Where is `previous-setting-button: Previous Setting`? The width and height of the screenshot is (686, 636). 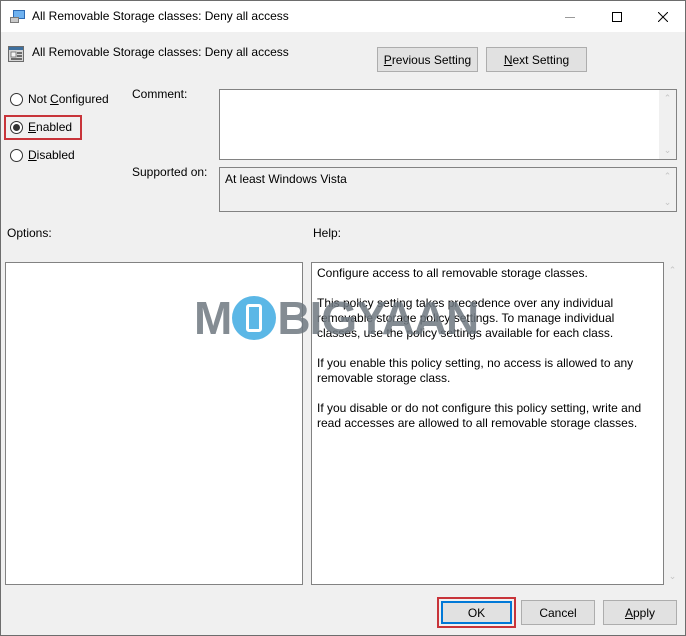
previous-setting-button: Previous Setting is located at coordinates (427, 59).